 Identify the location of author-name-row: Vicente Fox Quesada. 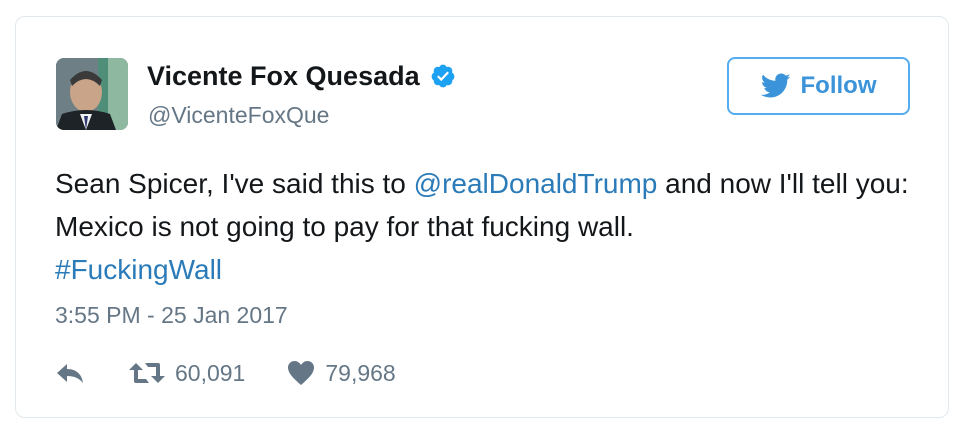
(301, 76).